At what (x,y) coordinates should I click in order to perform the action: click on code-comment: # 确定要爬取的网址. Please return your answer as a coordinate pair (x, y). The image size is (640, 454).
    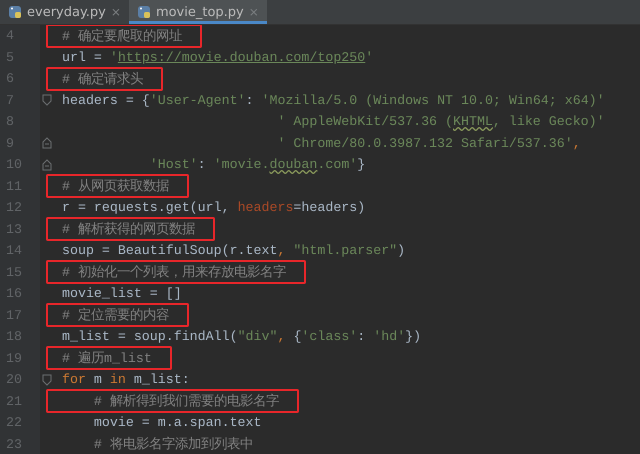
    Looking at the image, I should click on (122, 36).